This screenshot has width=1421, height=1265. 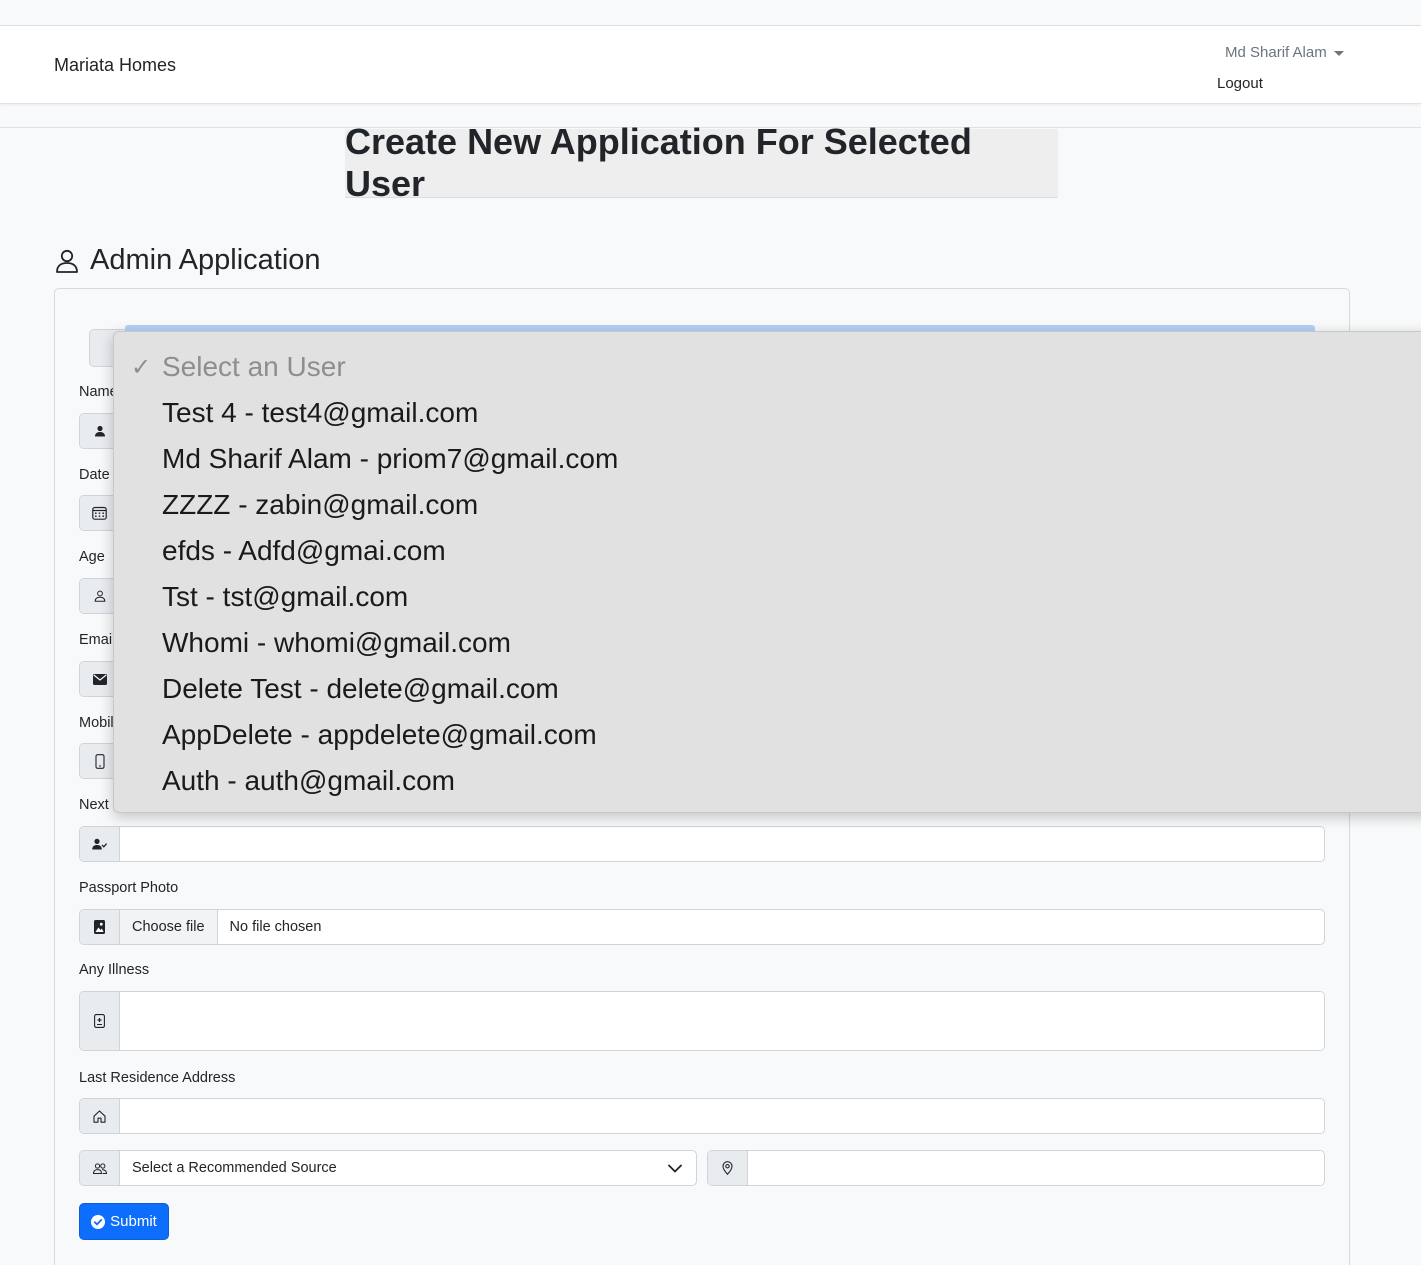 I want to click on user-name: Md Sharif Alam, so click(x=1276, y=52).